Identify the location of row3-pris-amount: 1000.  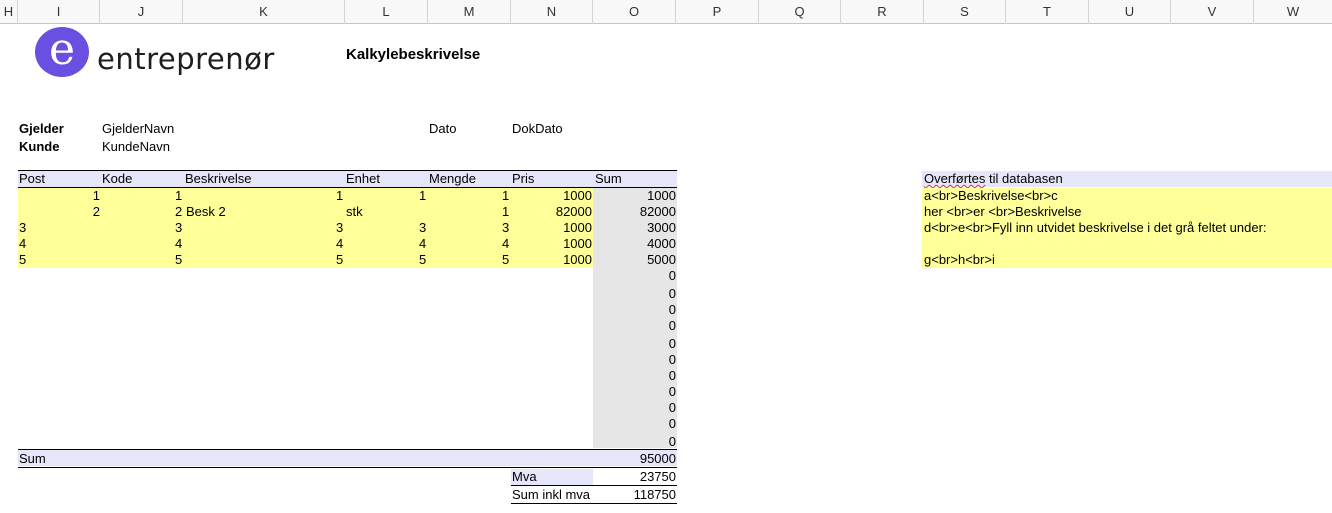
(551, 228).